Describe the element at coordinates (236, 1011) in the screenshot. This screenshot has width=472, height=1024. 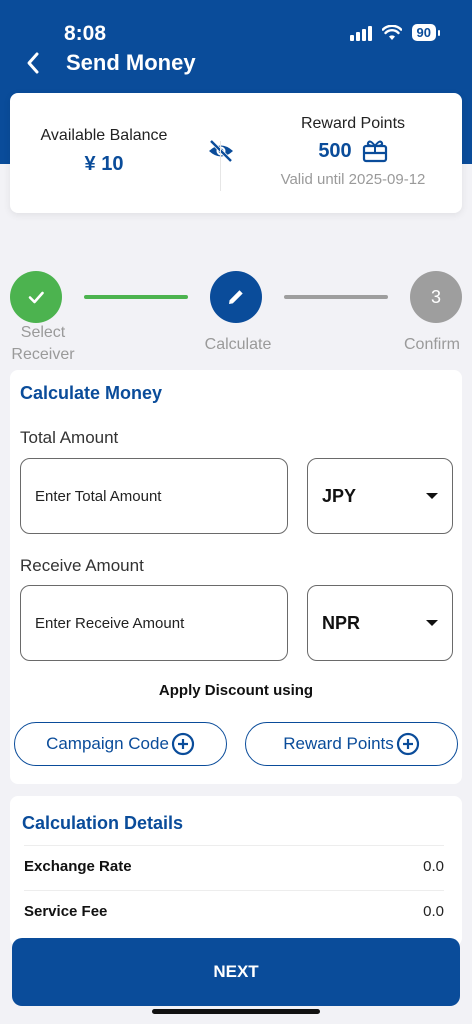
I see `home-indicator` at that location.